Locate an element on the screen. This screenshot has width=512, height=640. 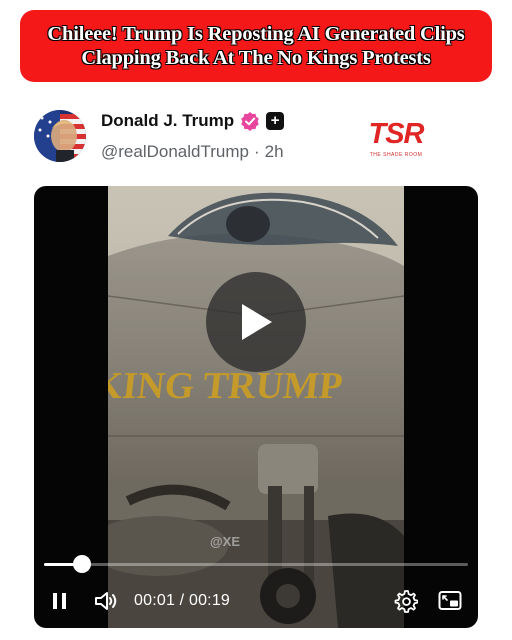
headline-line-2: Clapping Back At The No Kings Protests is located at coordinates (256, 58).